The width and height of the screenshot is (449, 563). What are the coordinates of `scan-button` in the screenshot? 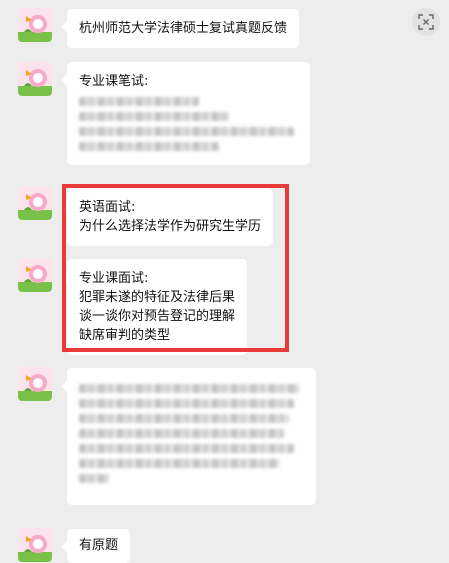 It's located at (426, 22).